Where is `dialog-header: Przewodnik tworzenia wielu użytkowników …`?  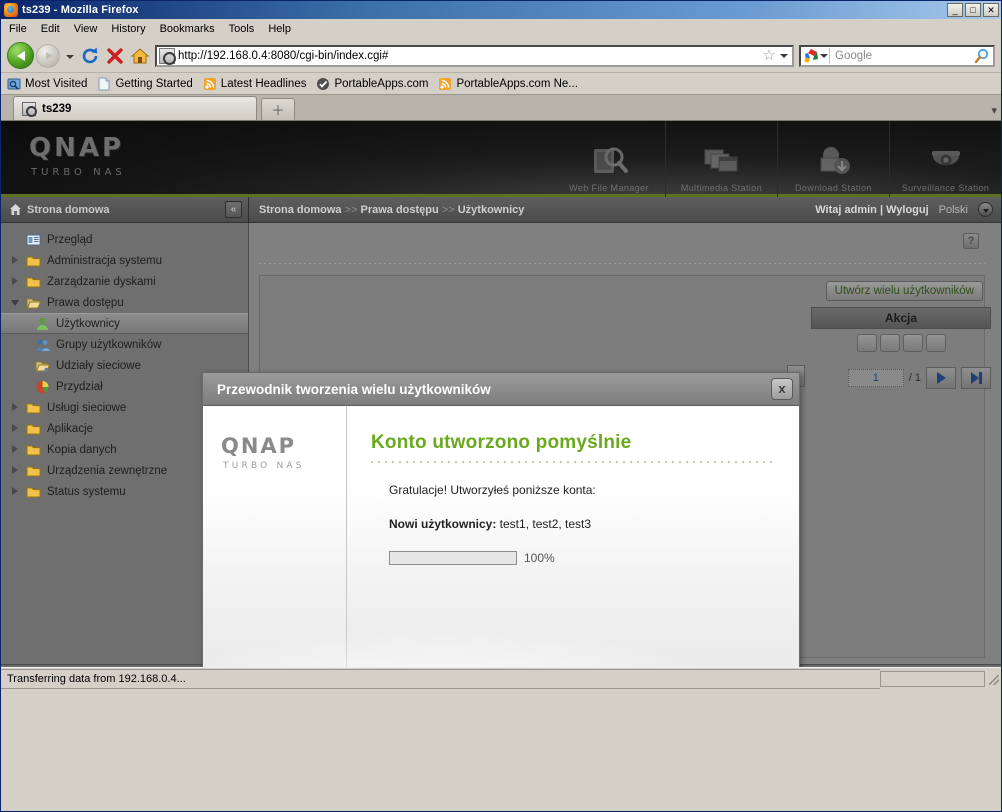
dialog-header: Przewodnik tworzenia wielu użytkowników … is located at coordinates (501, 389).